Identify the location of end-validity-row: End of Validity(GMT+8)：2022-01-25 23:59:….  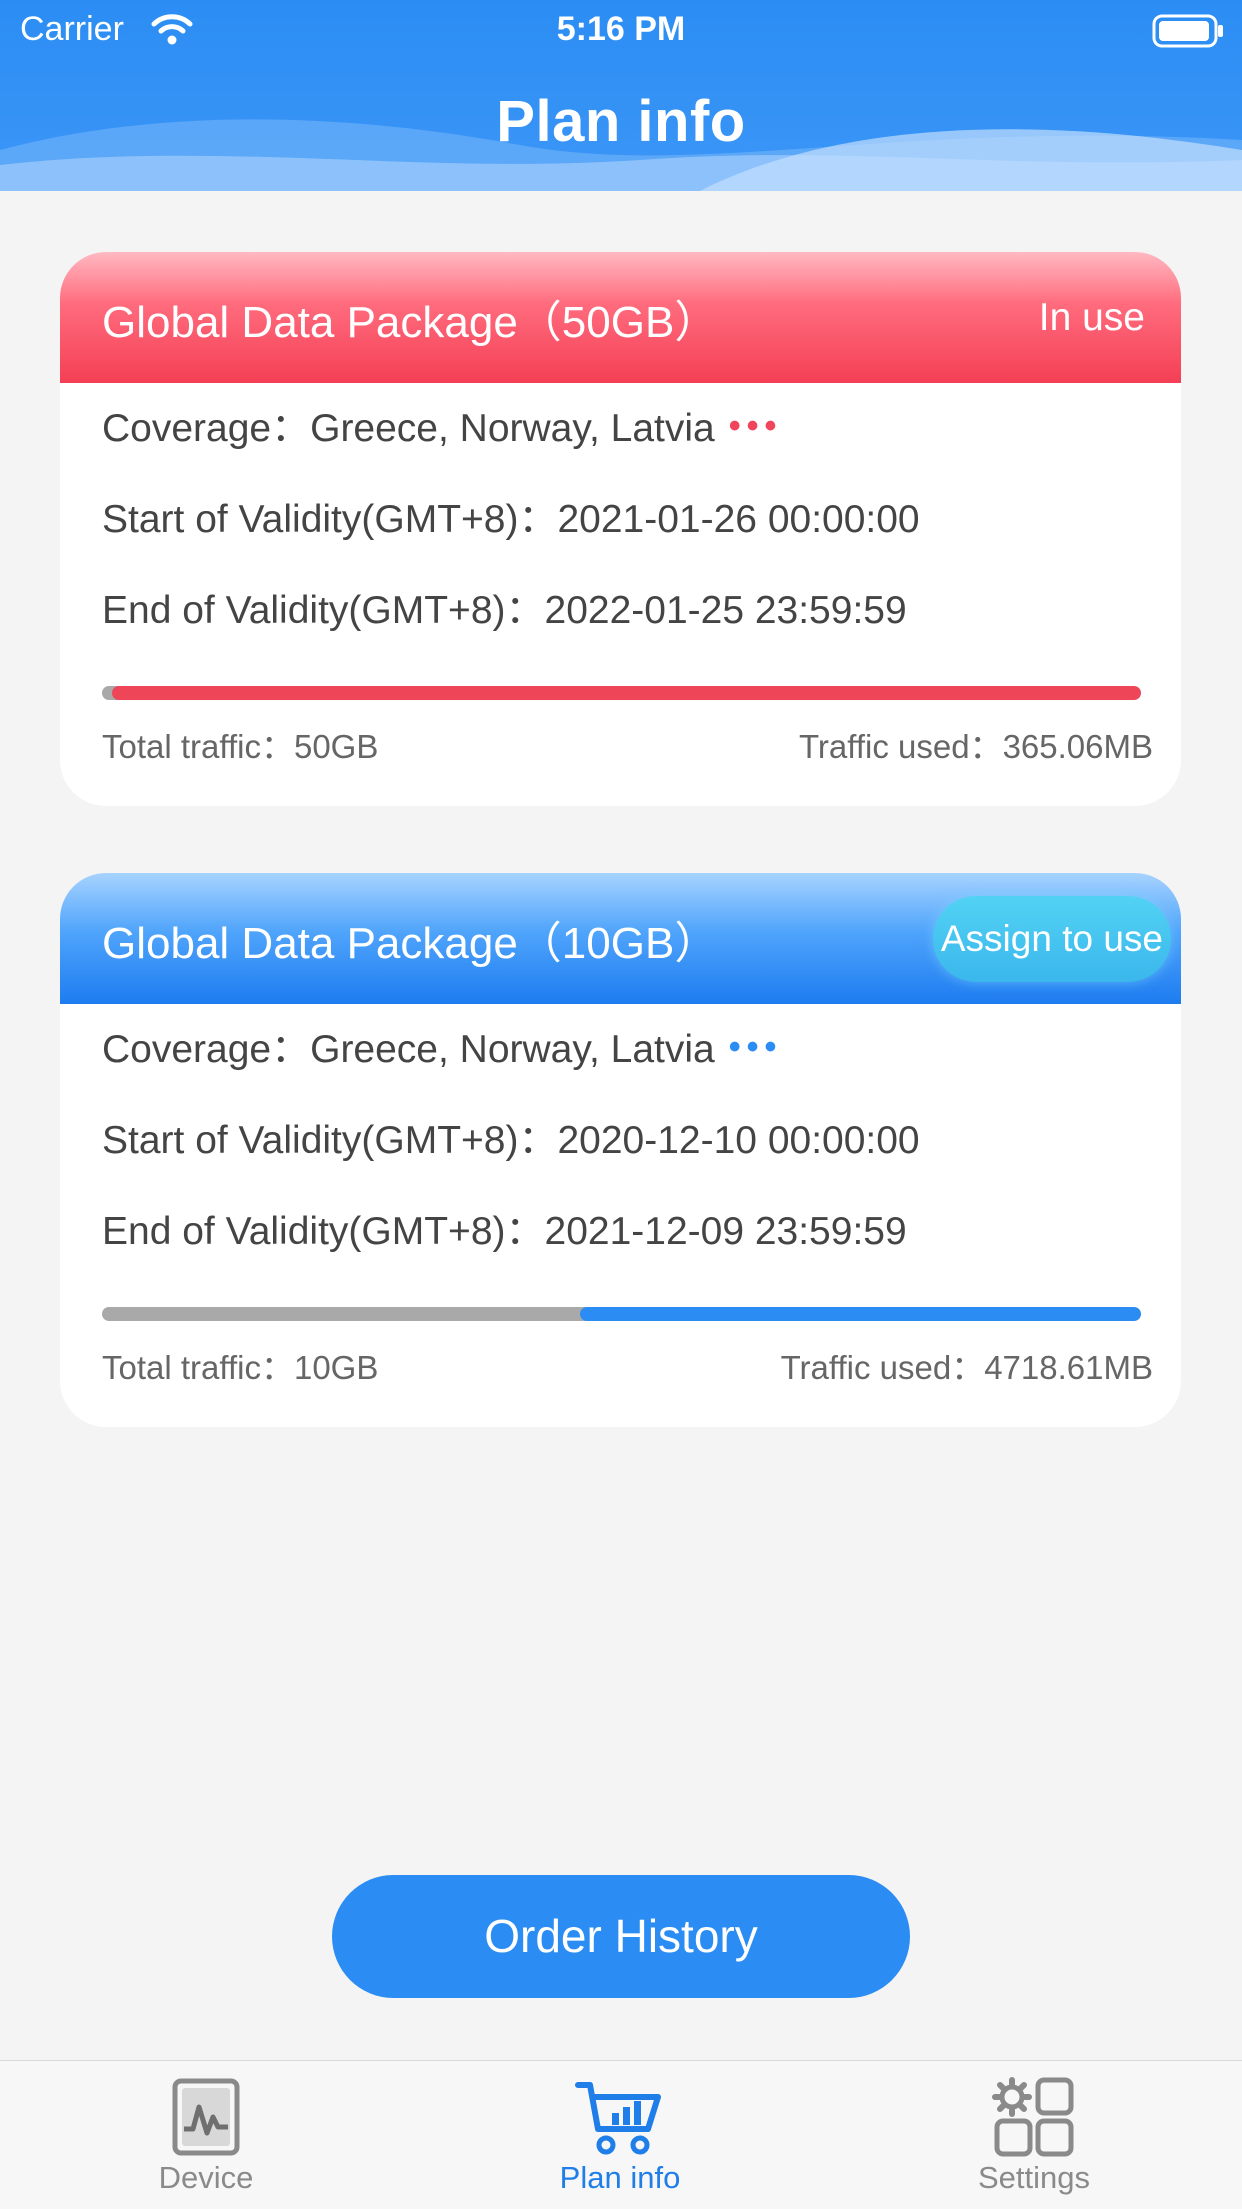
(620, 610).